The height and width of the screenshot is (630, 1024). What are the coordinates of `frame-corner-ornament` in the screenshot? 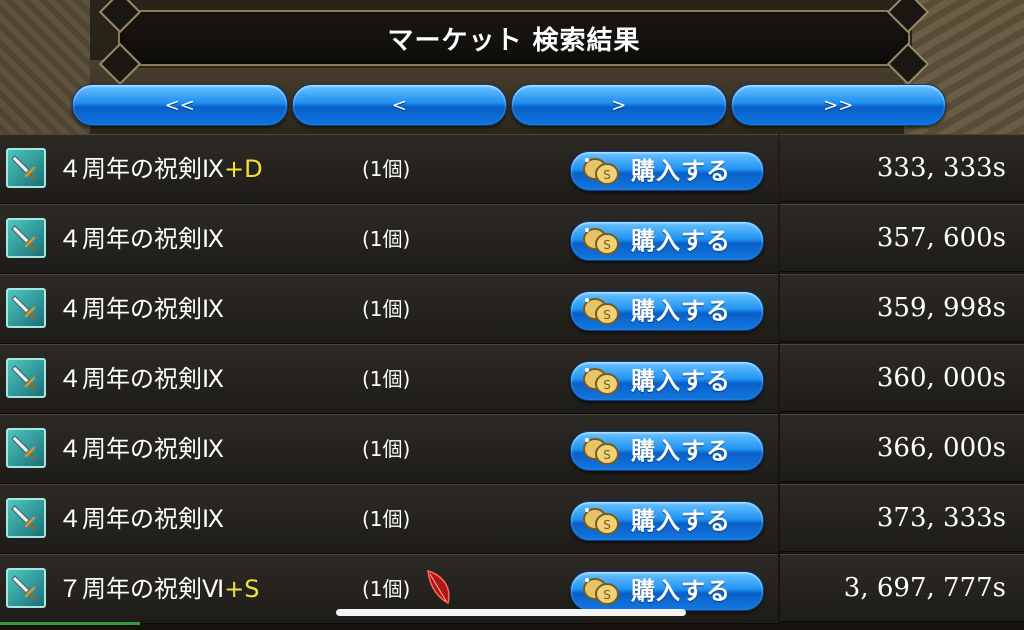 It's located at (120, 17).